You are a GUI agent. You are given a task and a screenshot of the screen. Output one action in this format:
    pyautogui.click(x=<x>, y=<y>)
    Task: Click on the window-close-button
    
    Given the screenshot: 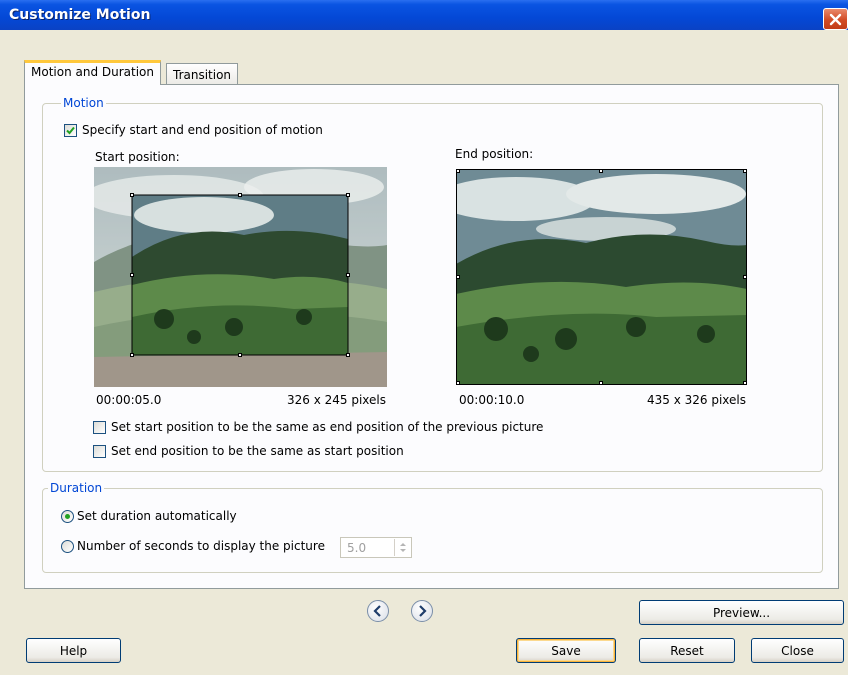 What is the action you would take?
    pyautogui.click(x=835, y=19)
    